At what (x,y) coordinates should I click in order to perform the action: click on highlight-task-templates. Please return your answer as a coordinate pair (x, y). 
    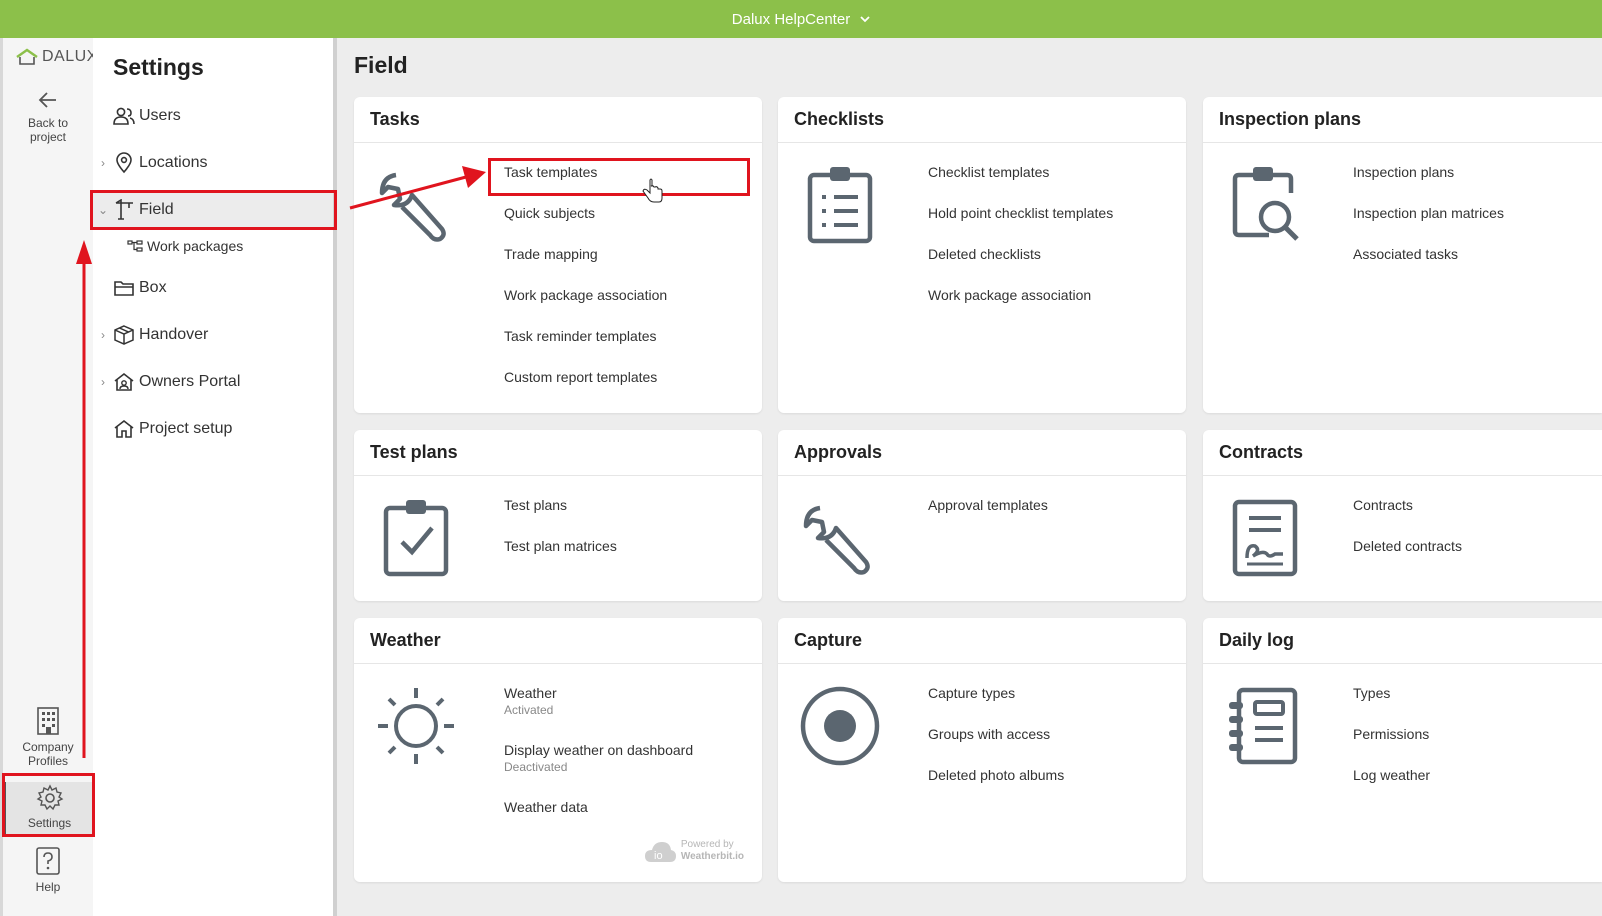
    Looking at the image, I should click on (619, 177).